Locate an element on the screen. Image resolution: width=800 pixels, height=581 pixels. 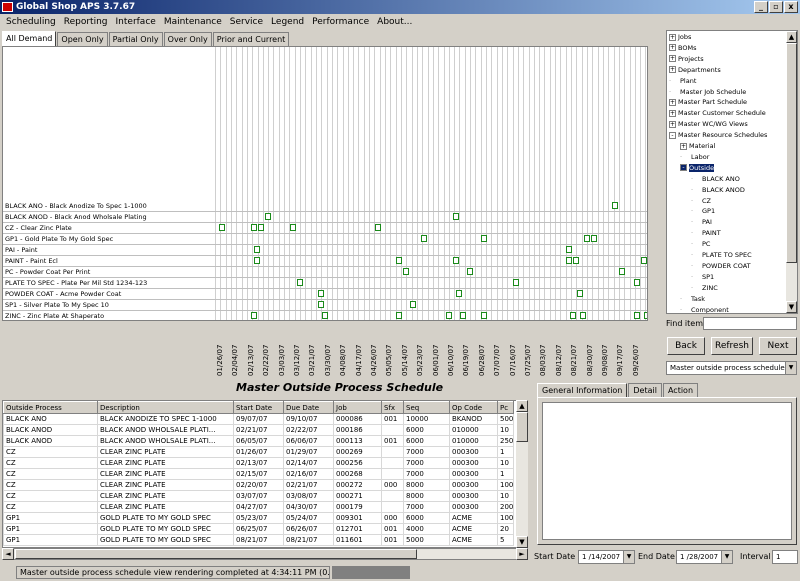
tree-node: · PC is located at coordinates (700, 244).